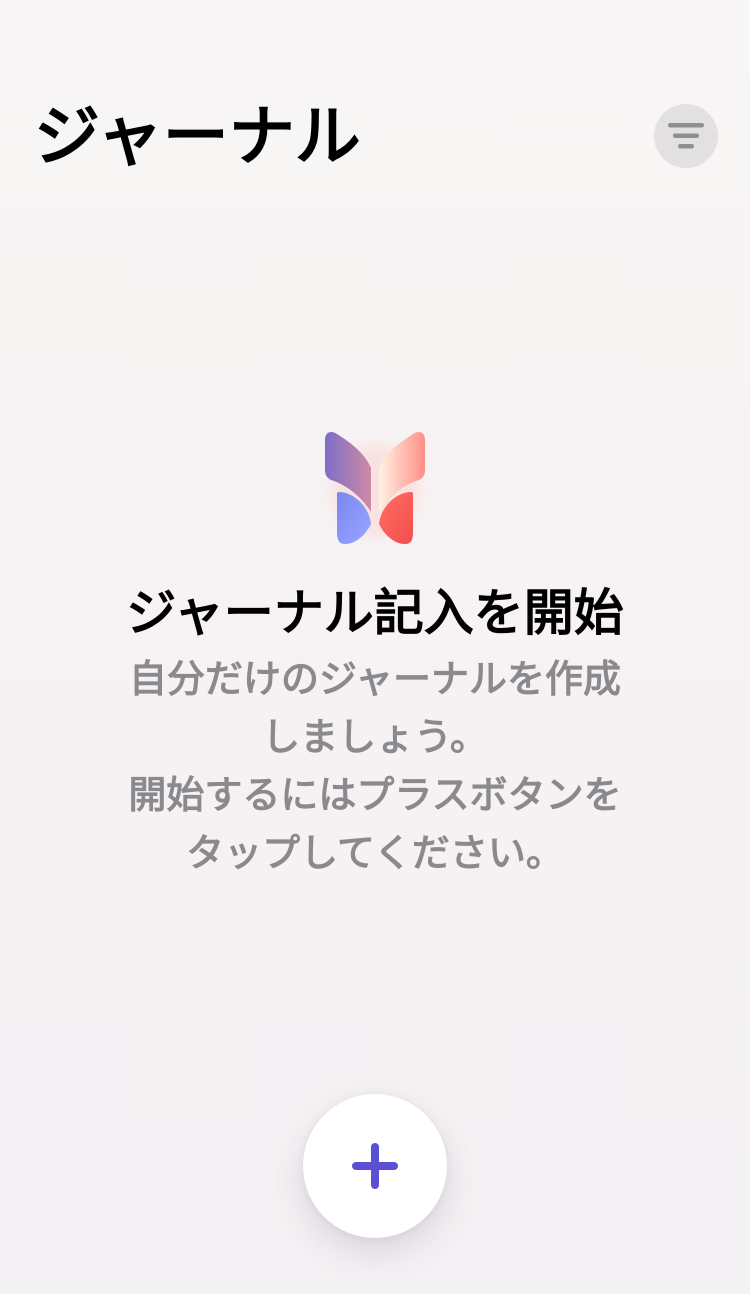 The image size is (750, 1294). I want to click on plus-icon, so click(375, 1166).